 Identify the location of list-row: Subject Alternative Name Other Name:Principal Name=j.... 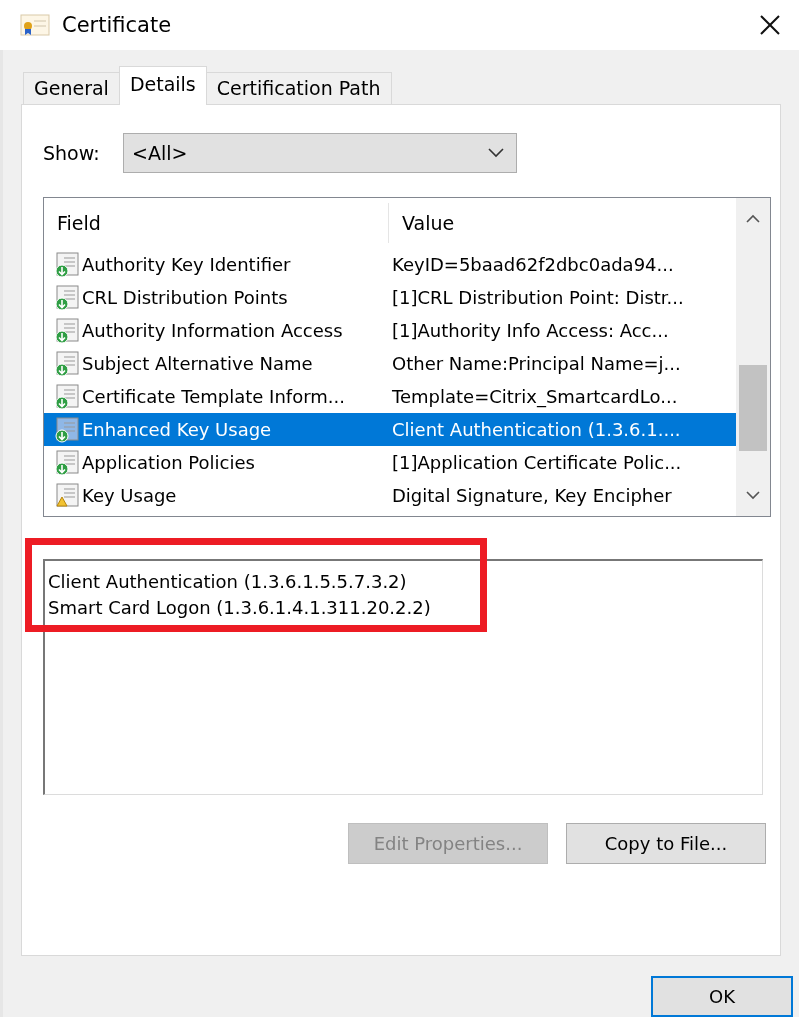
(390, 363).